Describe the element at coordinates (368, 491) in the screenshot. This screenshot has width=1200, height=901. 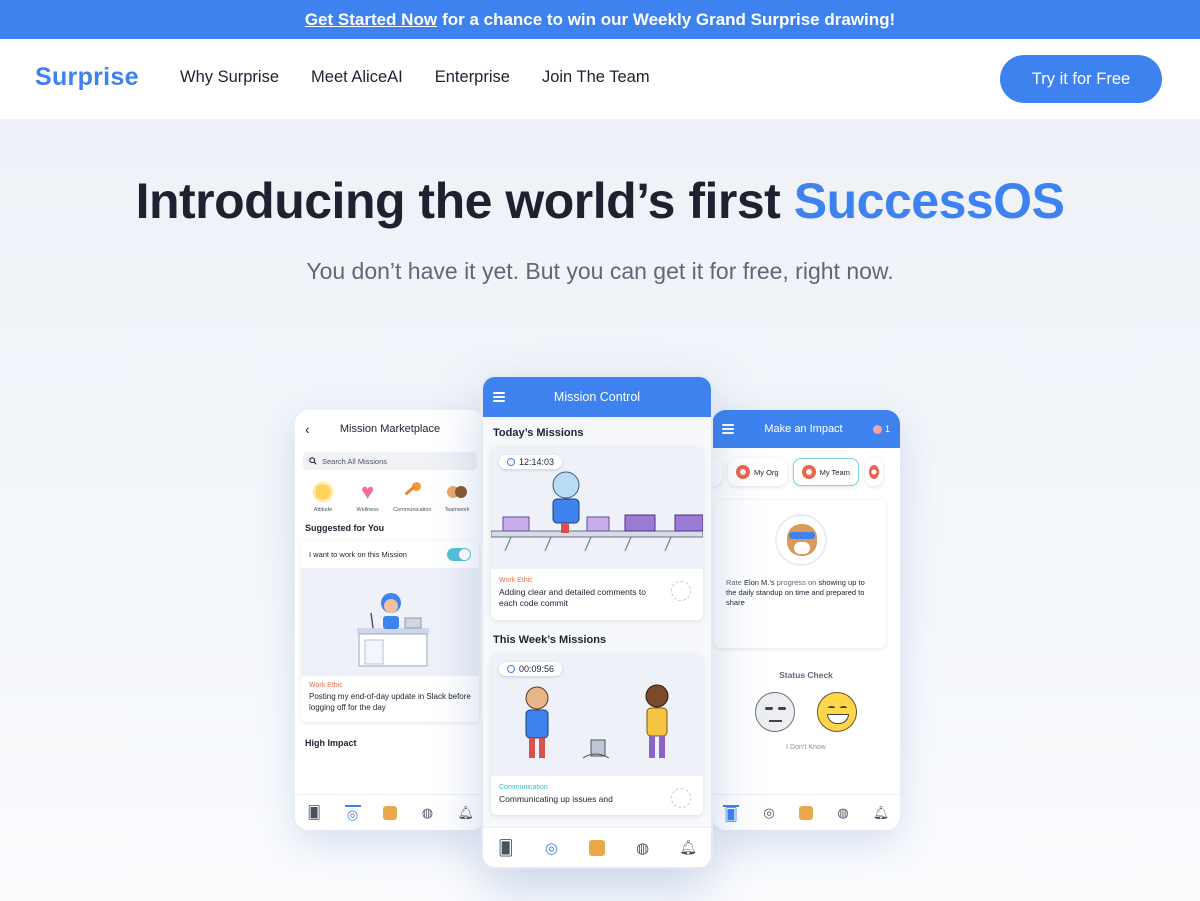
I see `heart-icon: ♥` at that location.